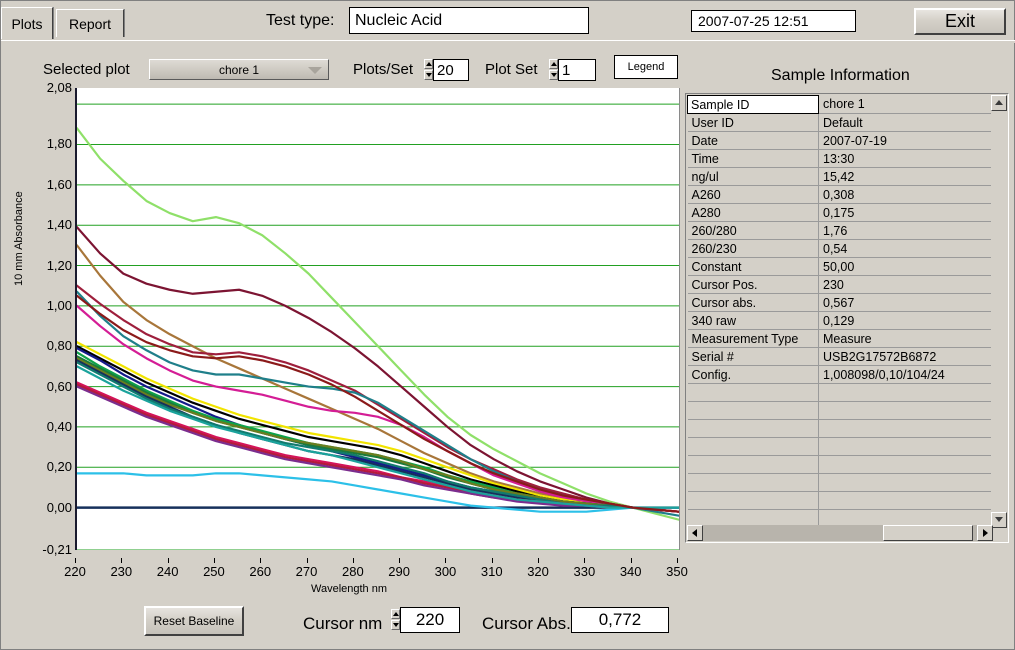 The height and width of the screenshot is (650, 1015). Describe the element at coordinates (985, 533) in the screenshot. I see `scroll-right-icon` at that location.